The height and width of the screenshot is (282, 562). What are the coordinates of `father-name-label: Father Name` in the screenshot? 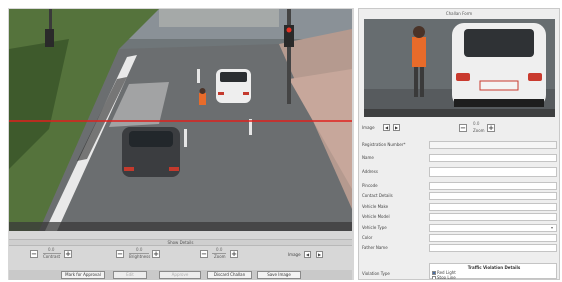 It's located at (375, 247).